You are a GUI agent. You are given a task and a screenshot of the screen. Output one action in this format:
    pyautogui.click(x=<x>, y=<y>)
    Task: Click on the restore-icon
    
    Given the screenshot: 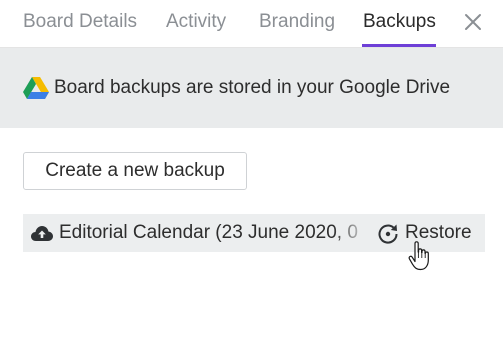 What is the action you would take?
    pyautogui.click(x=388, y=234)
    